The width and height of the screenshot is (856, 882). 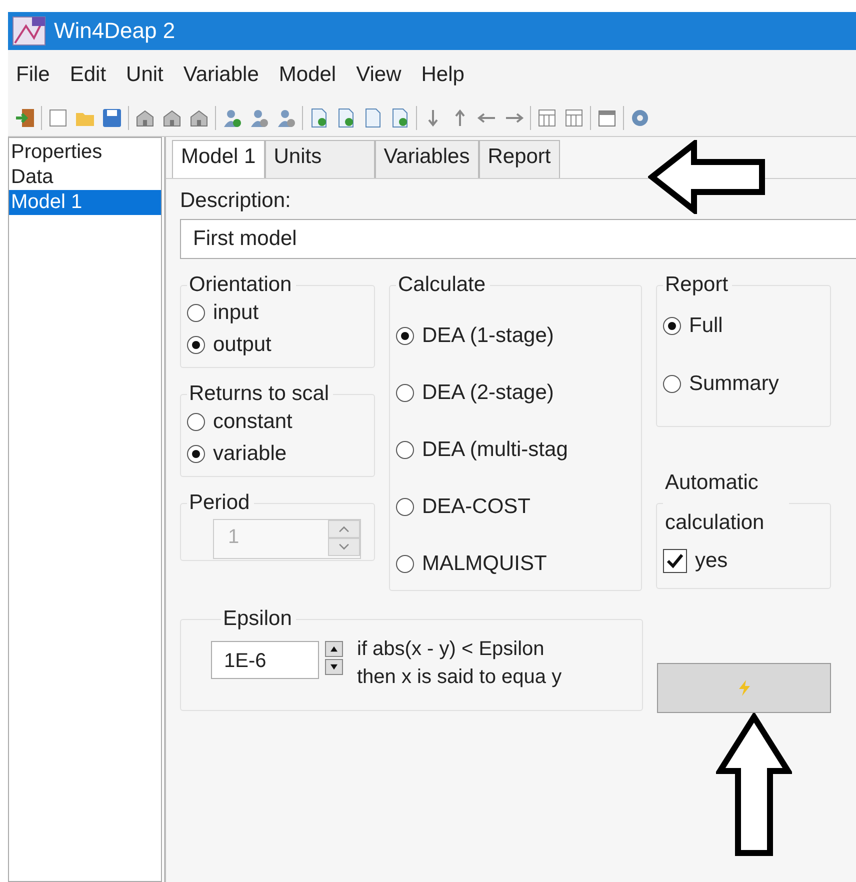 What do you see at coordinates (276, 313) in the screenshot?
I see `radio-option: input` at bounding box center [276, 313].